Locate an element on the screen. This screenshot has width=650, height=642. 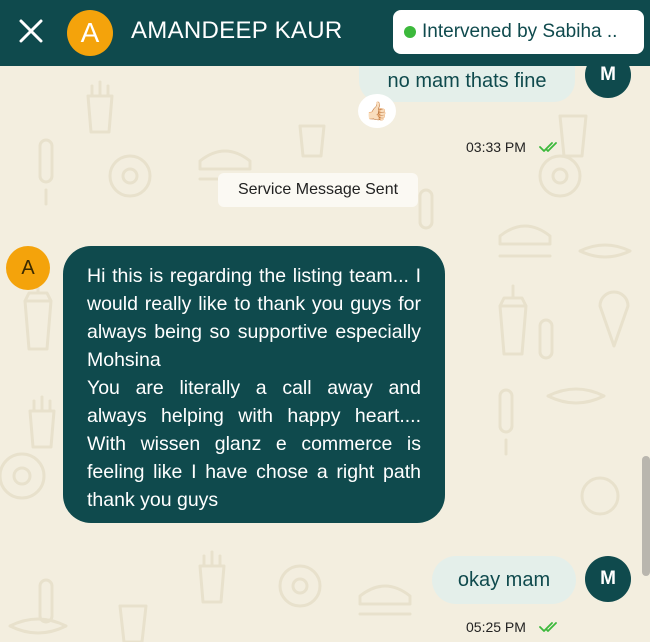
message-text: no mam thats fine is located at coordinates (467, 80).